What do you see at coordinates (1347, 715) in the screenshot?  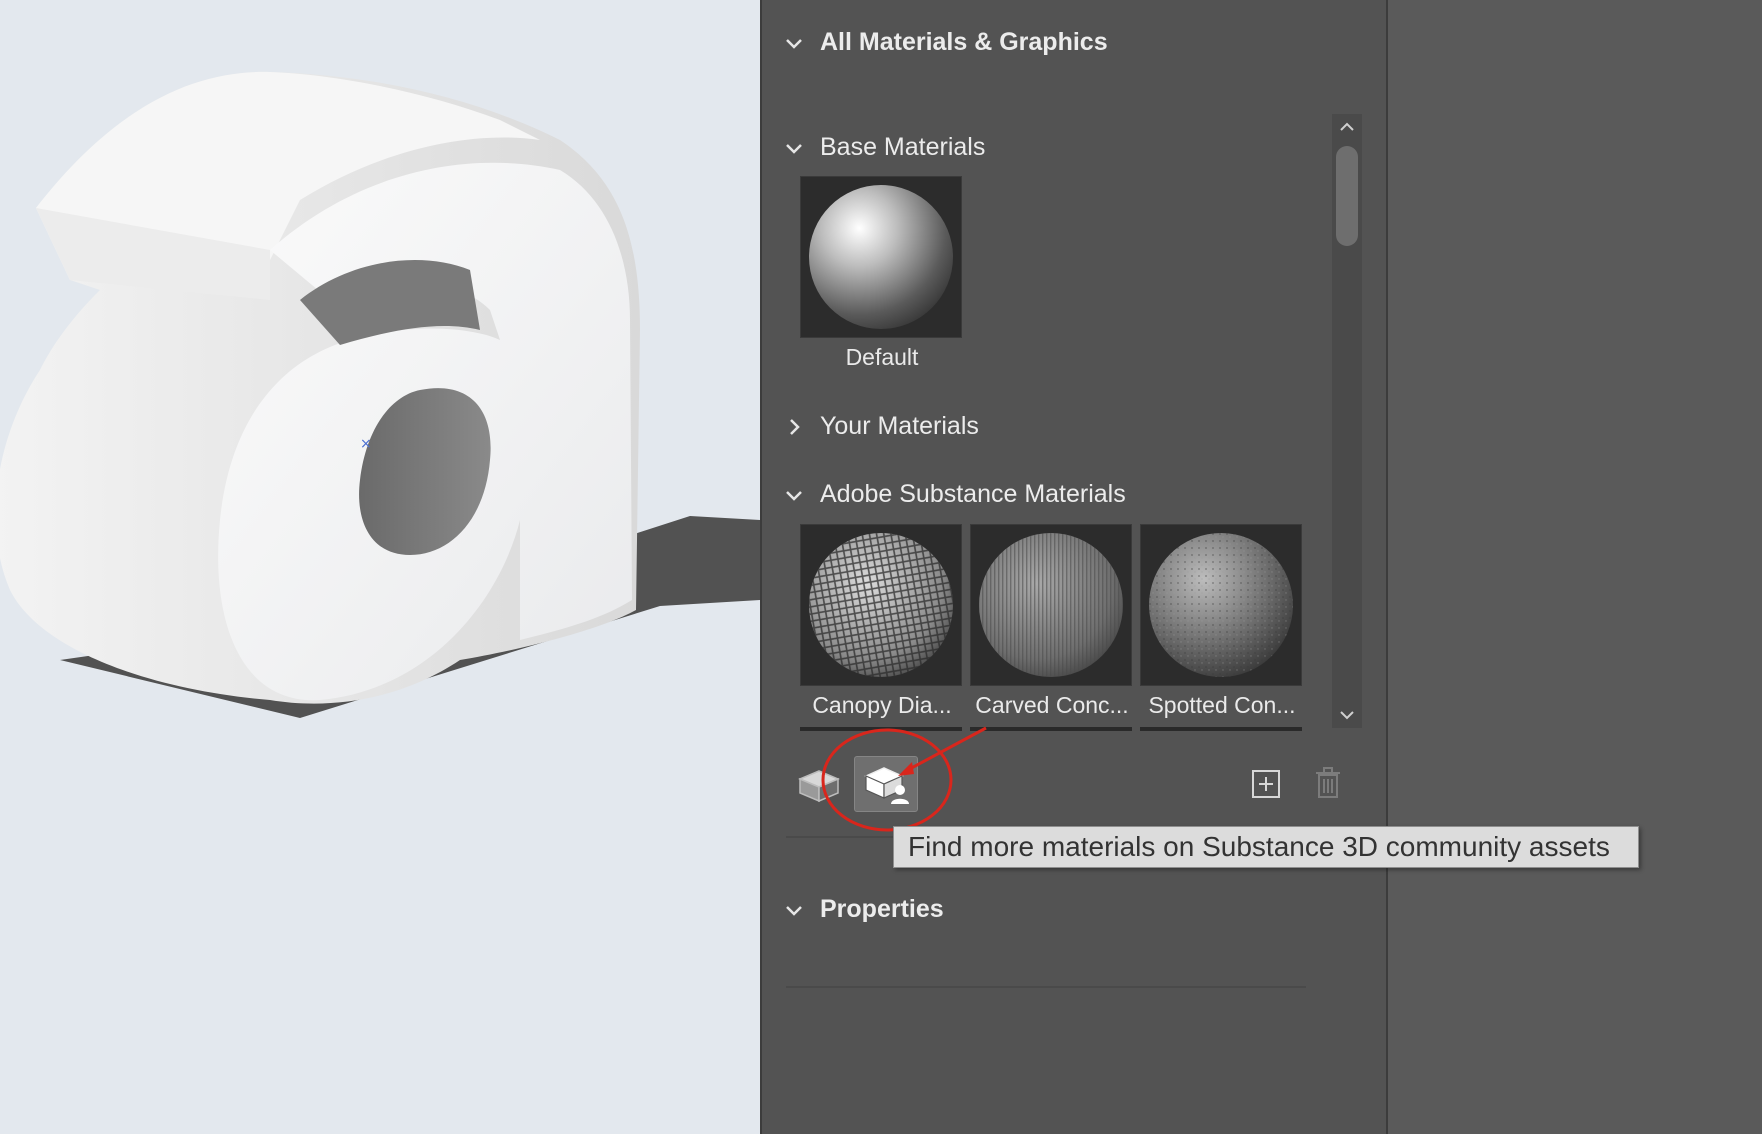 I see `scroll-down-icon` at bounding box center [1347, 715].